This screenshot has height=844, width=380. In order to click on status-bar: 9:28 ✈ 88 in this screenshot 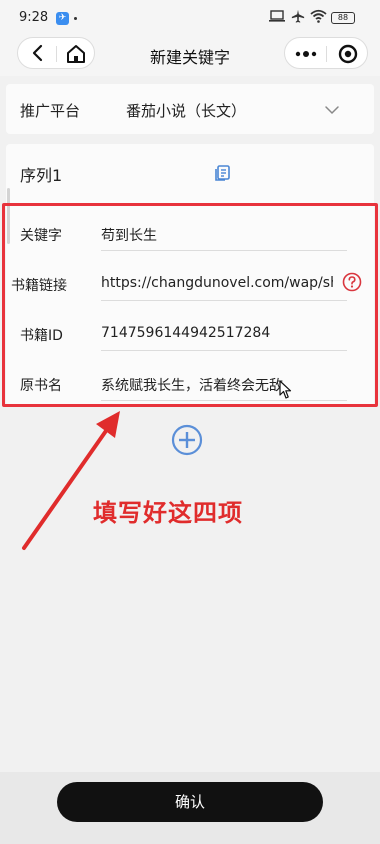, I will do `click(190, 18)`.